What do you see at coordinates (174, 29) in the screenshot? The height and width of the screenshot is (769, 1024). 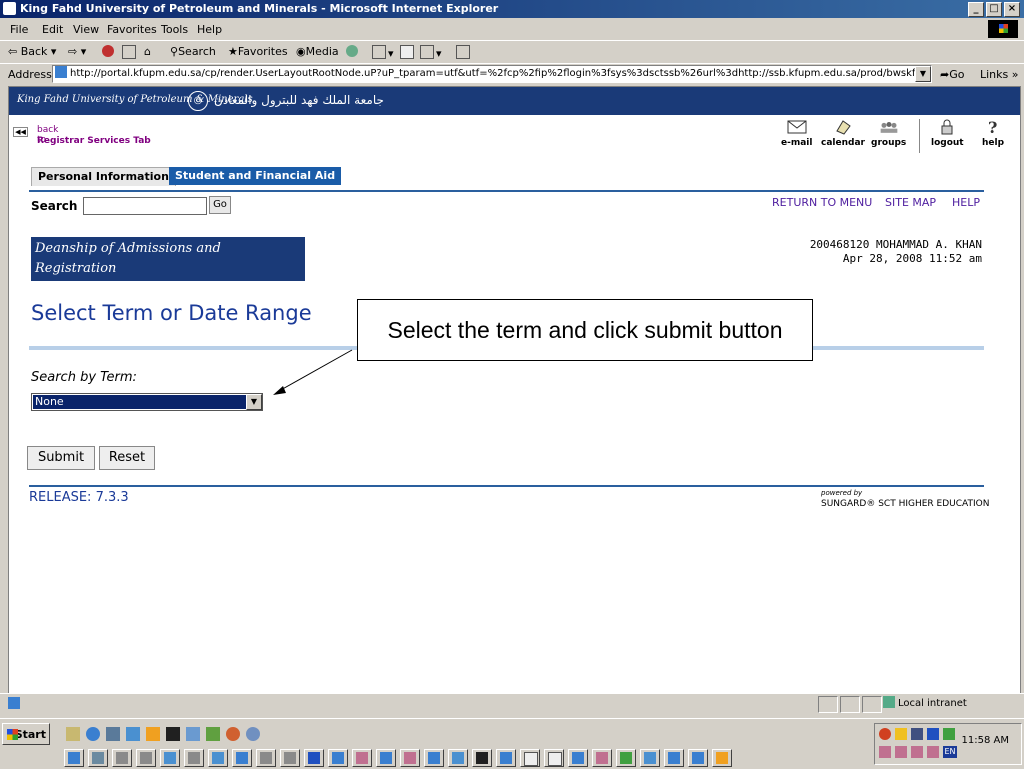 I see `menu-tools: Tools` at bounding box center [174, 29].